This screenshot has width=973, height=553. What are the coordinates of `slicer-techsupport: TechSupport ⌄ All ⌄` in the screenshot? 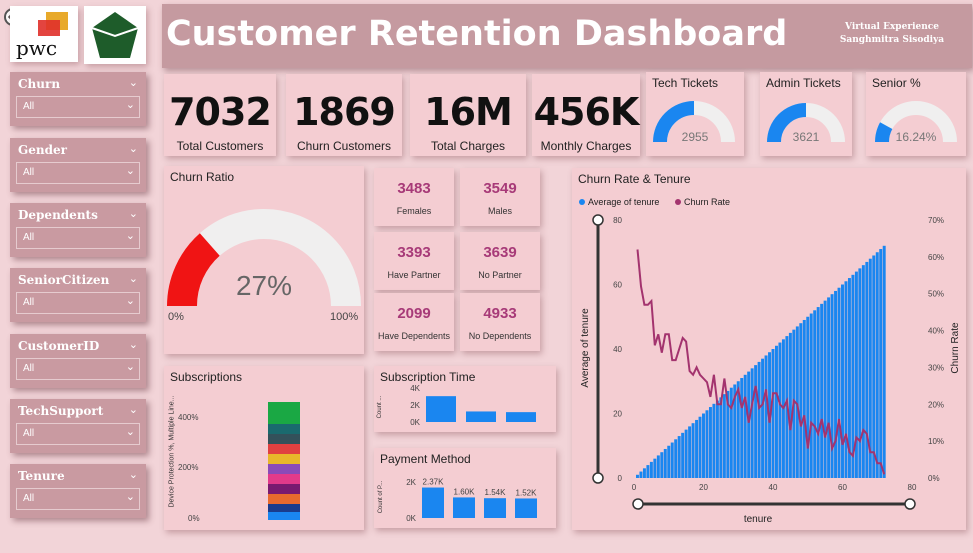 It's located at (78, 426).